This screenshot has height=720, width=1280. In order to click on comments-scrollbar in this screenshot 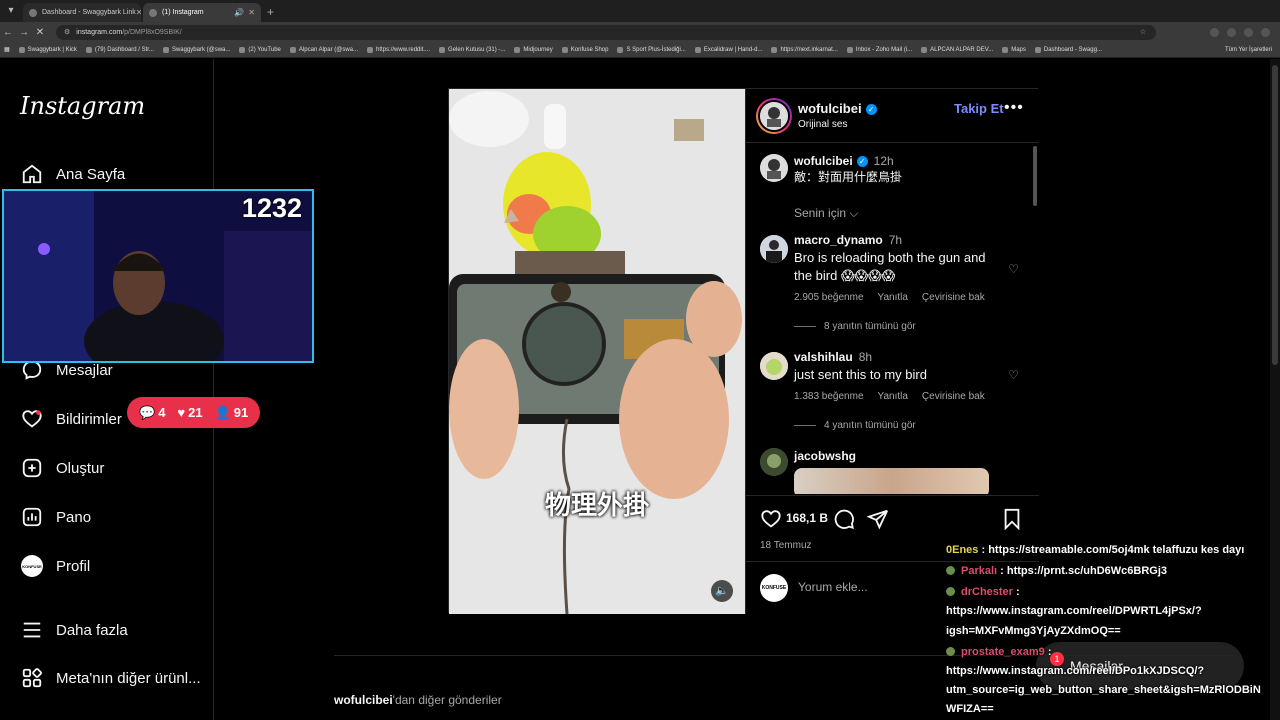, I will do `click(1035, 176)`.